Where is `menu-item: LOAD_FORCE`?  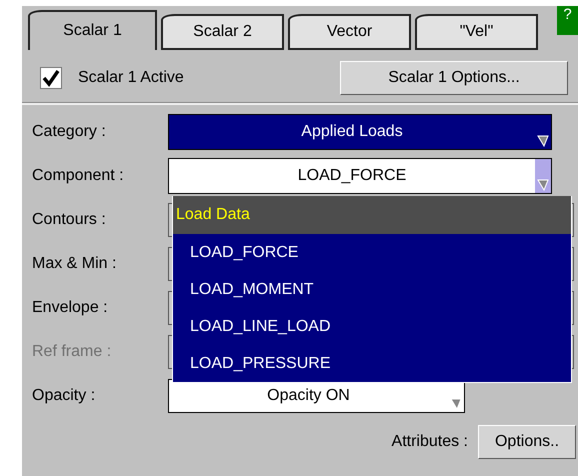
menu-item: LOAD_FORCE is located at coordinates (372, 252).